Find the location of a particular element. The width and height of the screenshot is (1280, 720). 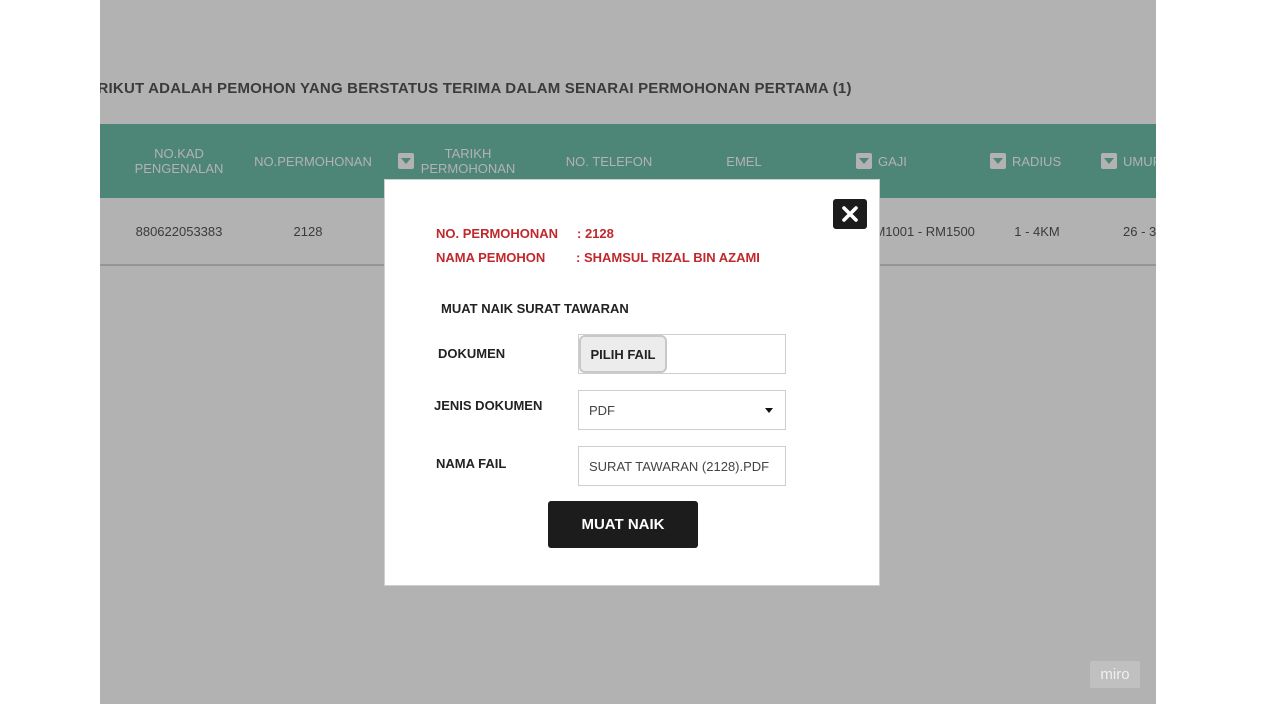

file-name-value: SURAT TAWARAN (2128).PDF is located at coordinates (679, 466).